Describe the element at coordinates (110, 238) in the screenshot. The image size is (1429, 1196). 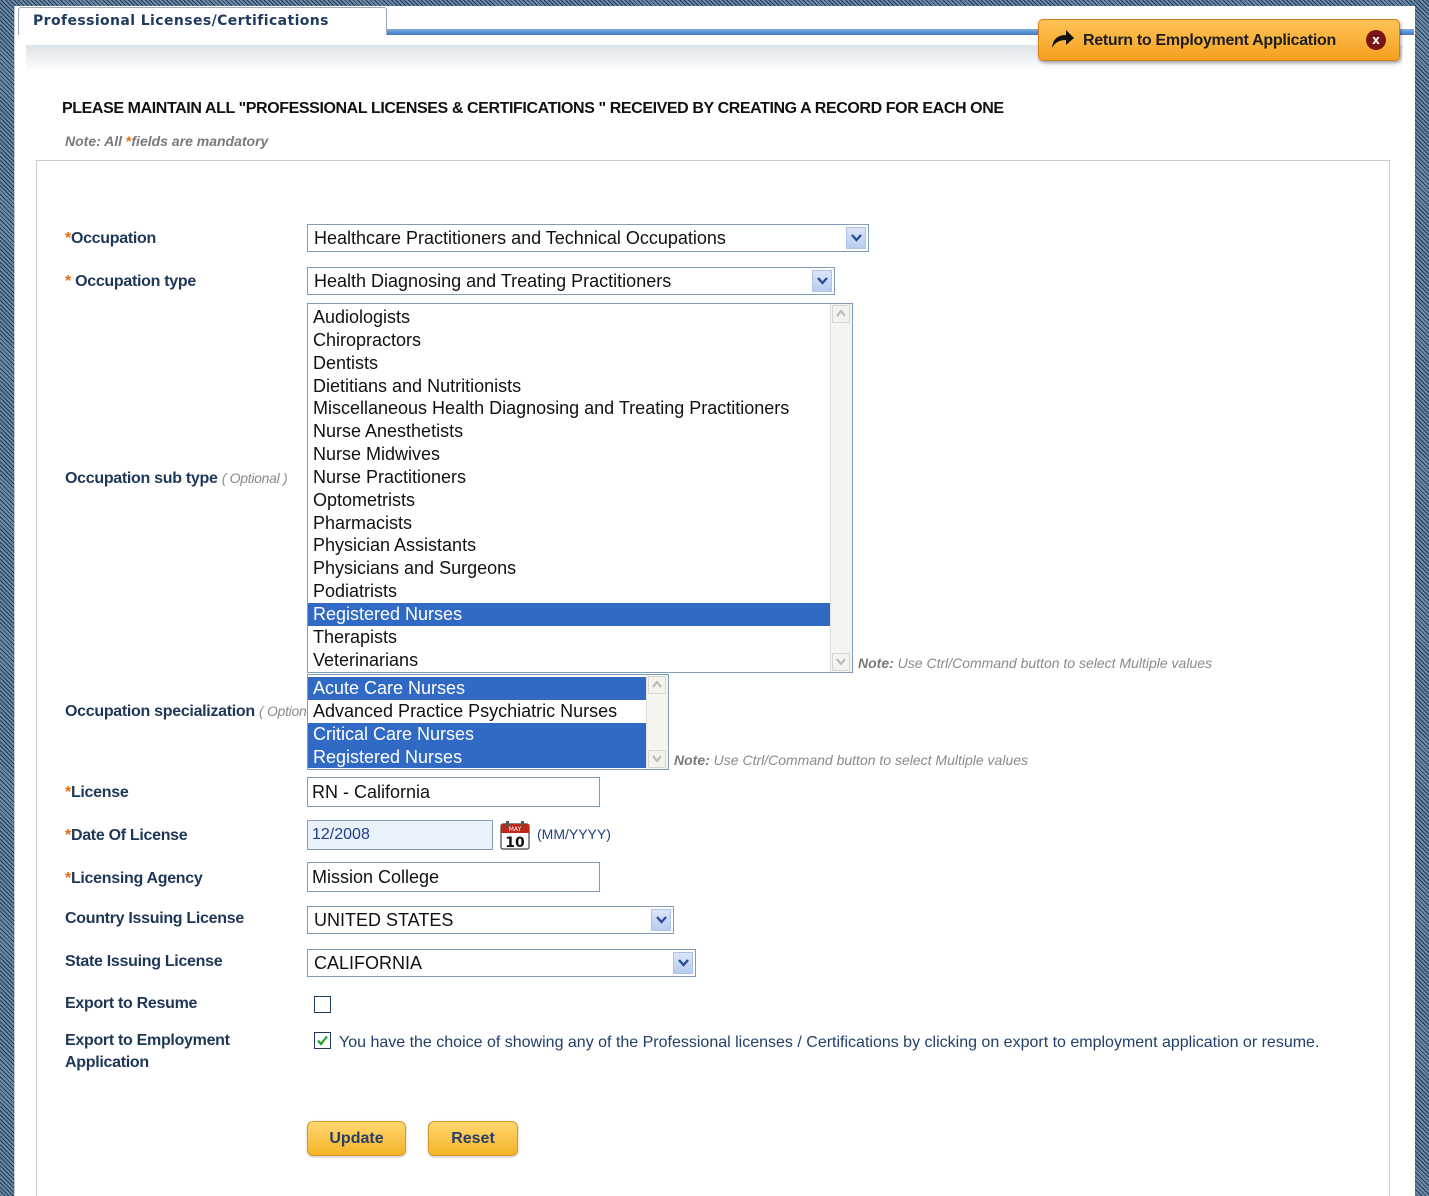
I see `occupation-label: *Occupation` at that location.